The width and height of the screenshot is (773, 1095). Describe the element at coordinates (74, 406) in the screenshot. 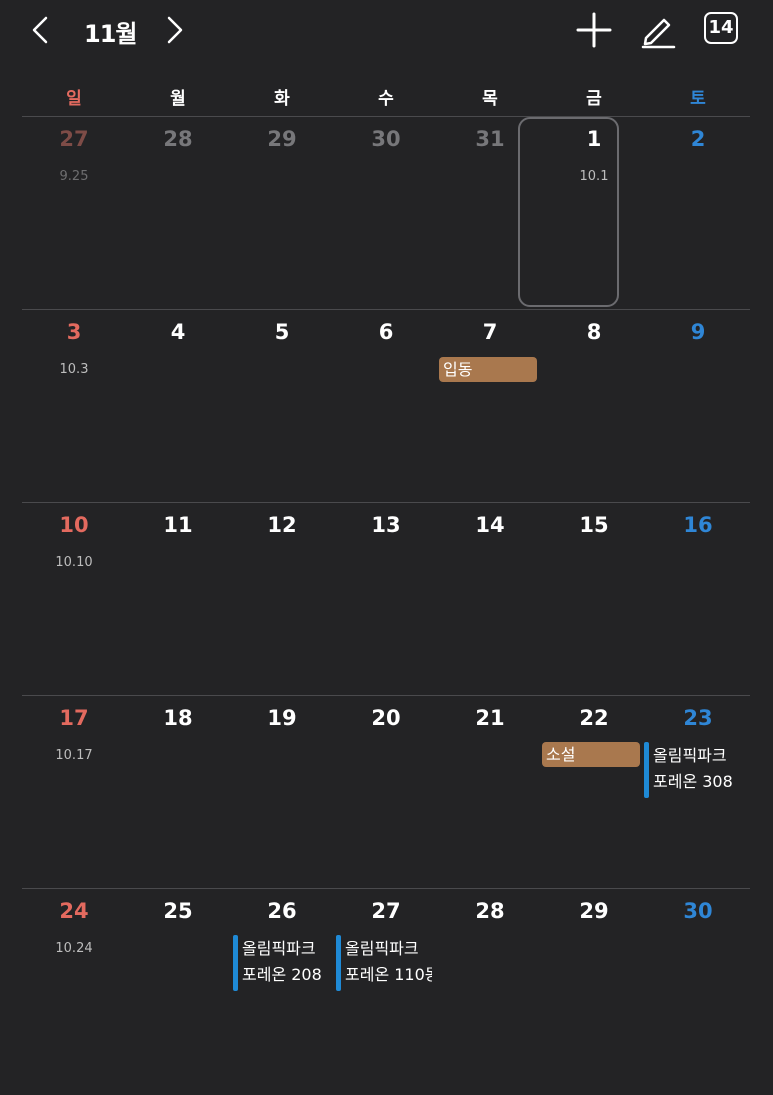

I see `day-cell: 3 10.3` at that location.